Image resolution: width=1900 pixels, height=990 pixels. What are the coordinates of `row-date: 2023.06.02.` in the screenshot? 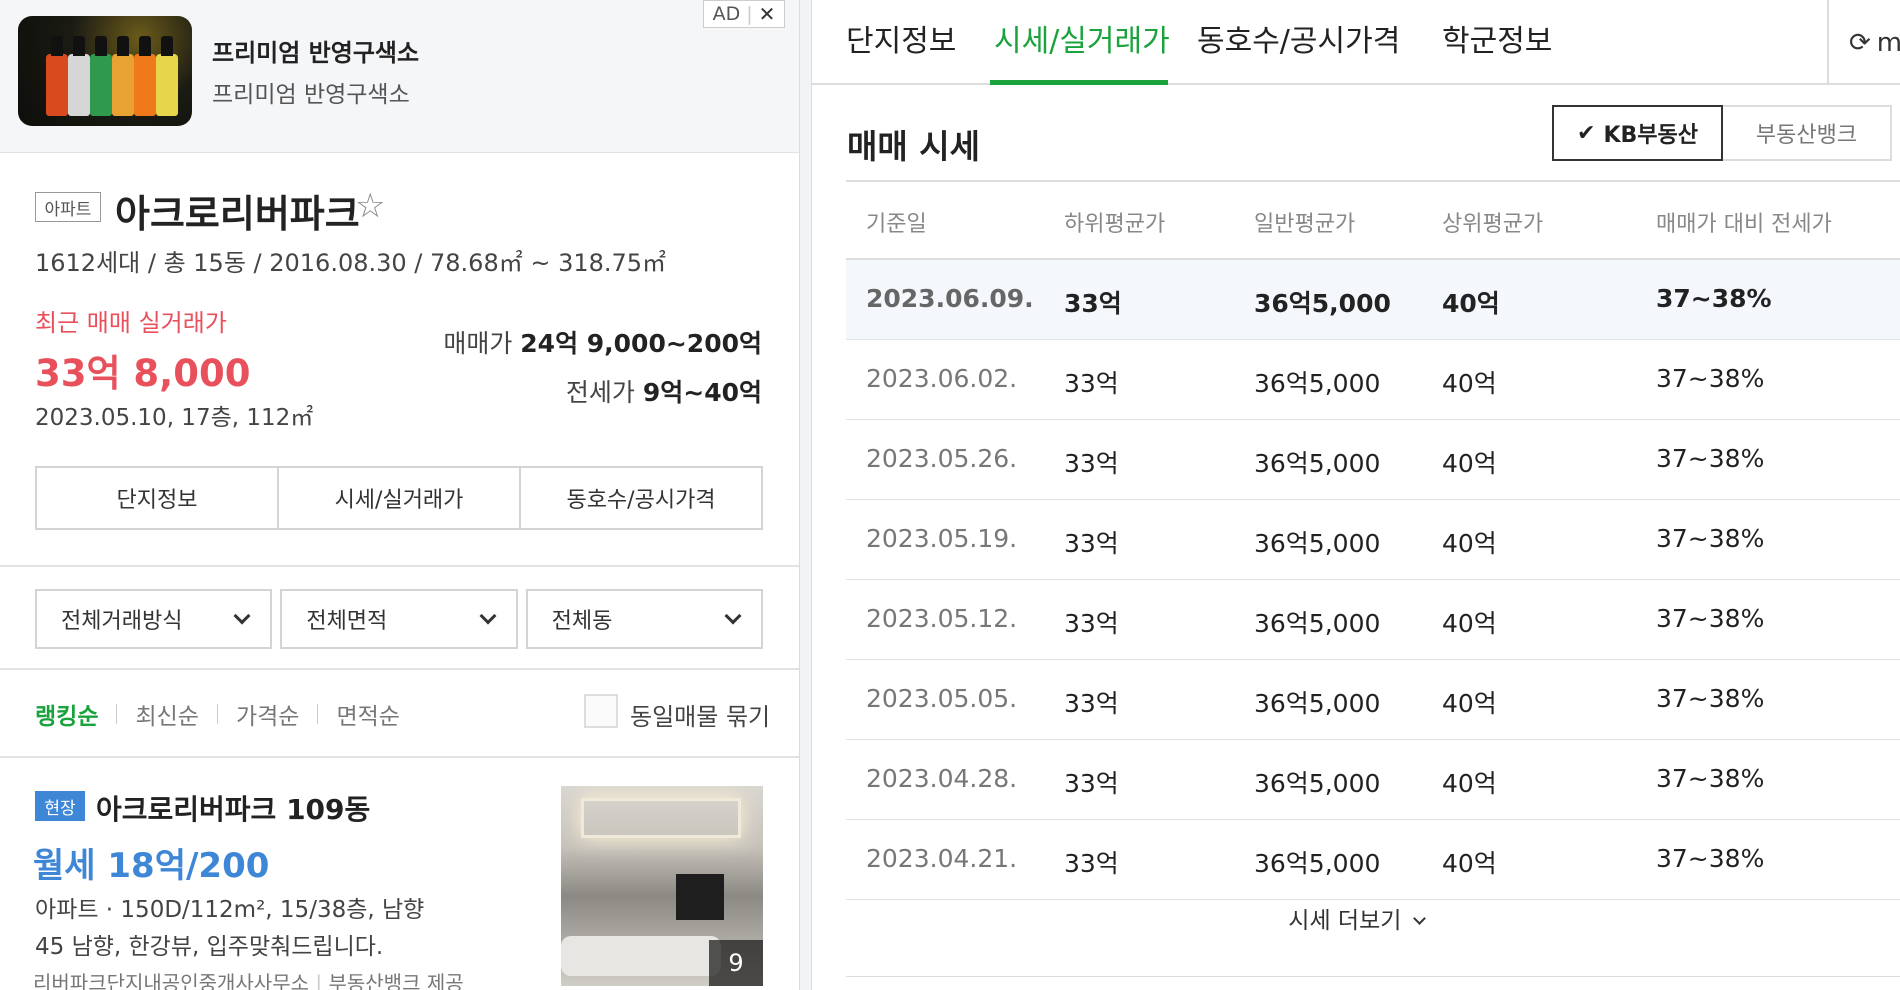 It's located at (942, 378).